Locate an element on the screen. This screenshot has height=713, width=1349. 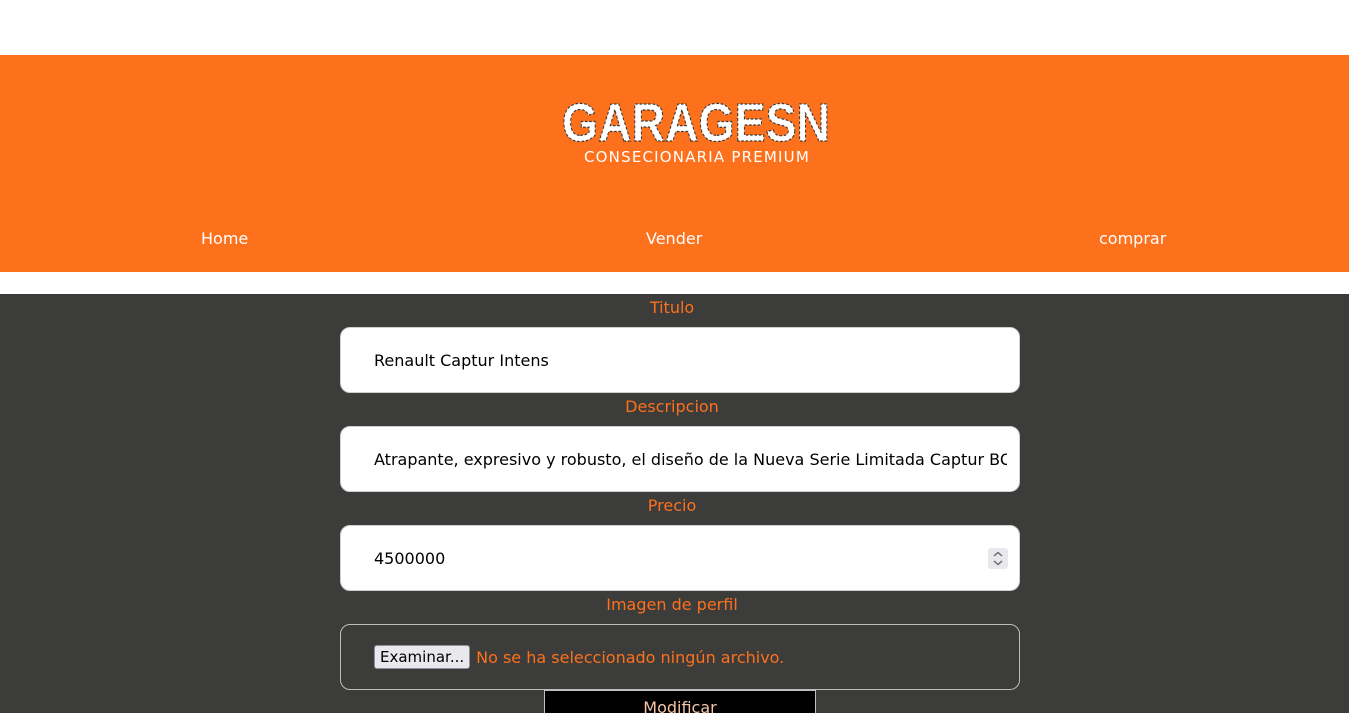
nav-comprar-link: comprar is located at coordinates (1132, 238).